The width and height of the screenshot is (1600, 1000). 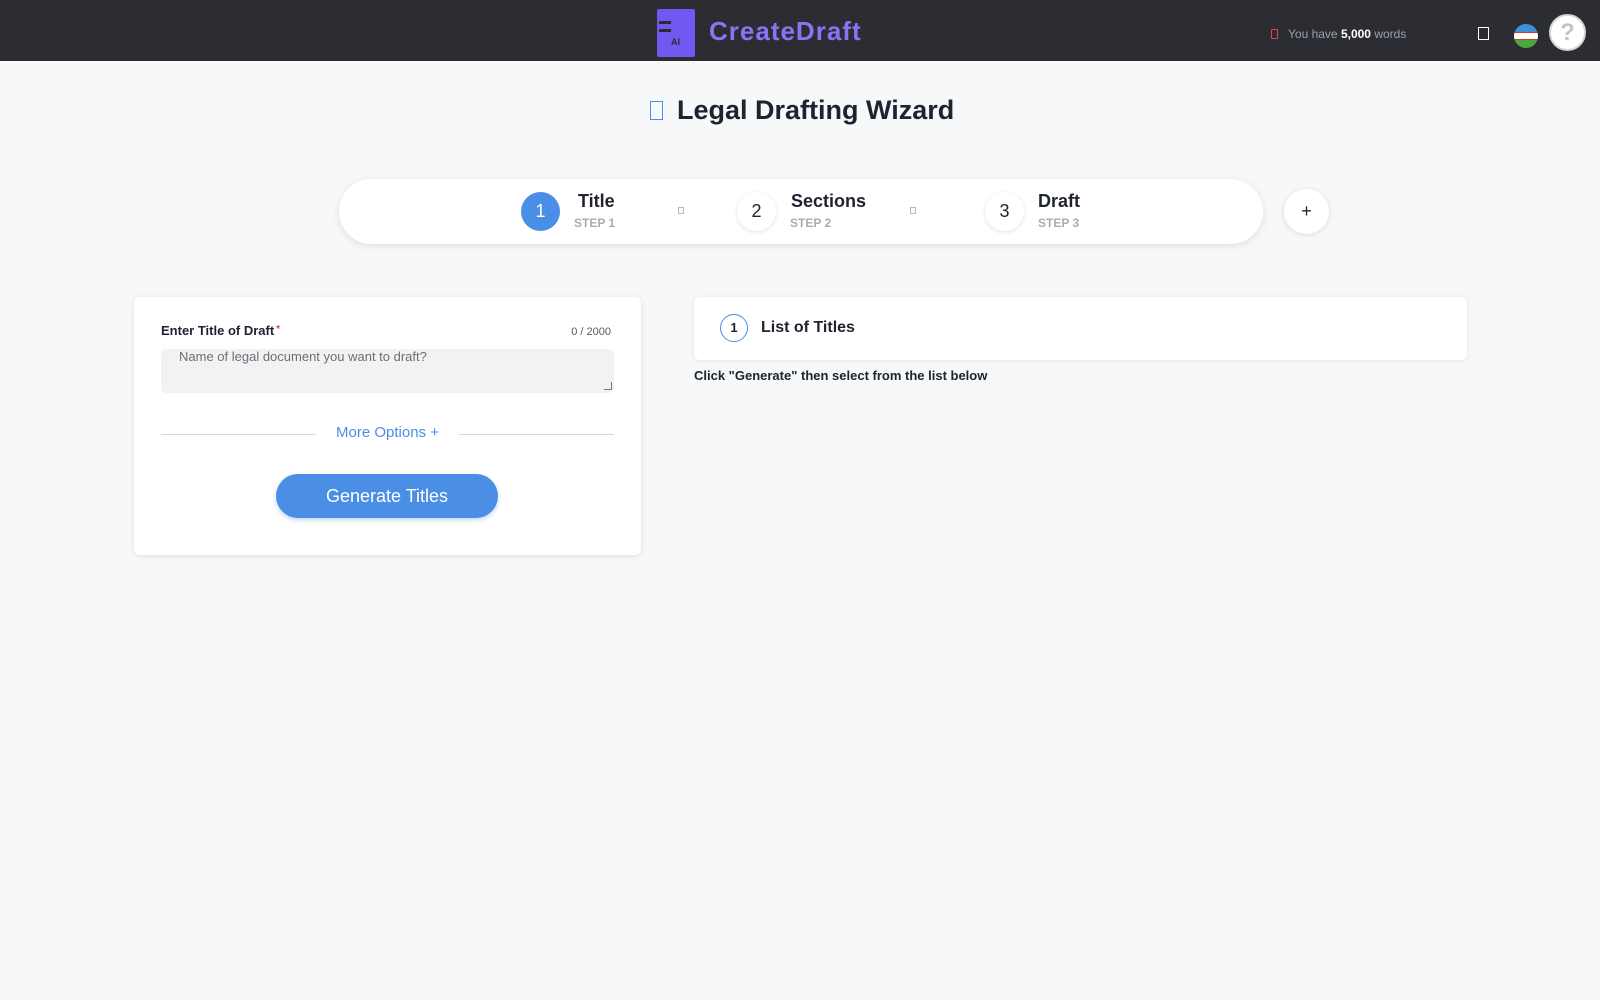 I want to click on word-balance: You have 5,000 words, so click(x=1338, y=34).